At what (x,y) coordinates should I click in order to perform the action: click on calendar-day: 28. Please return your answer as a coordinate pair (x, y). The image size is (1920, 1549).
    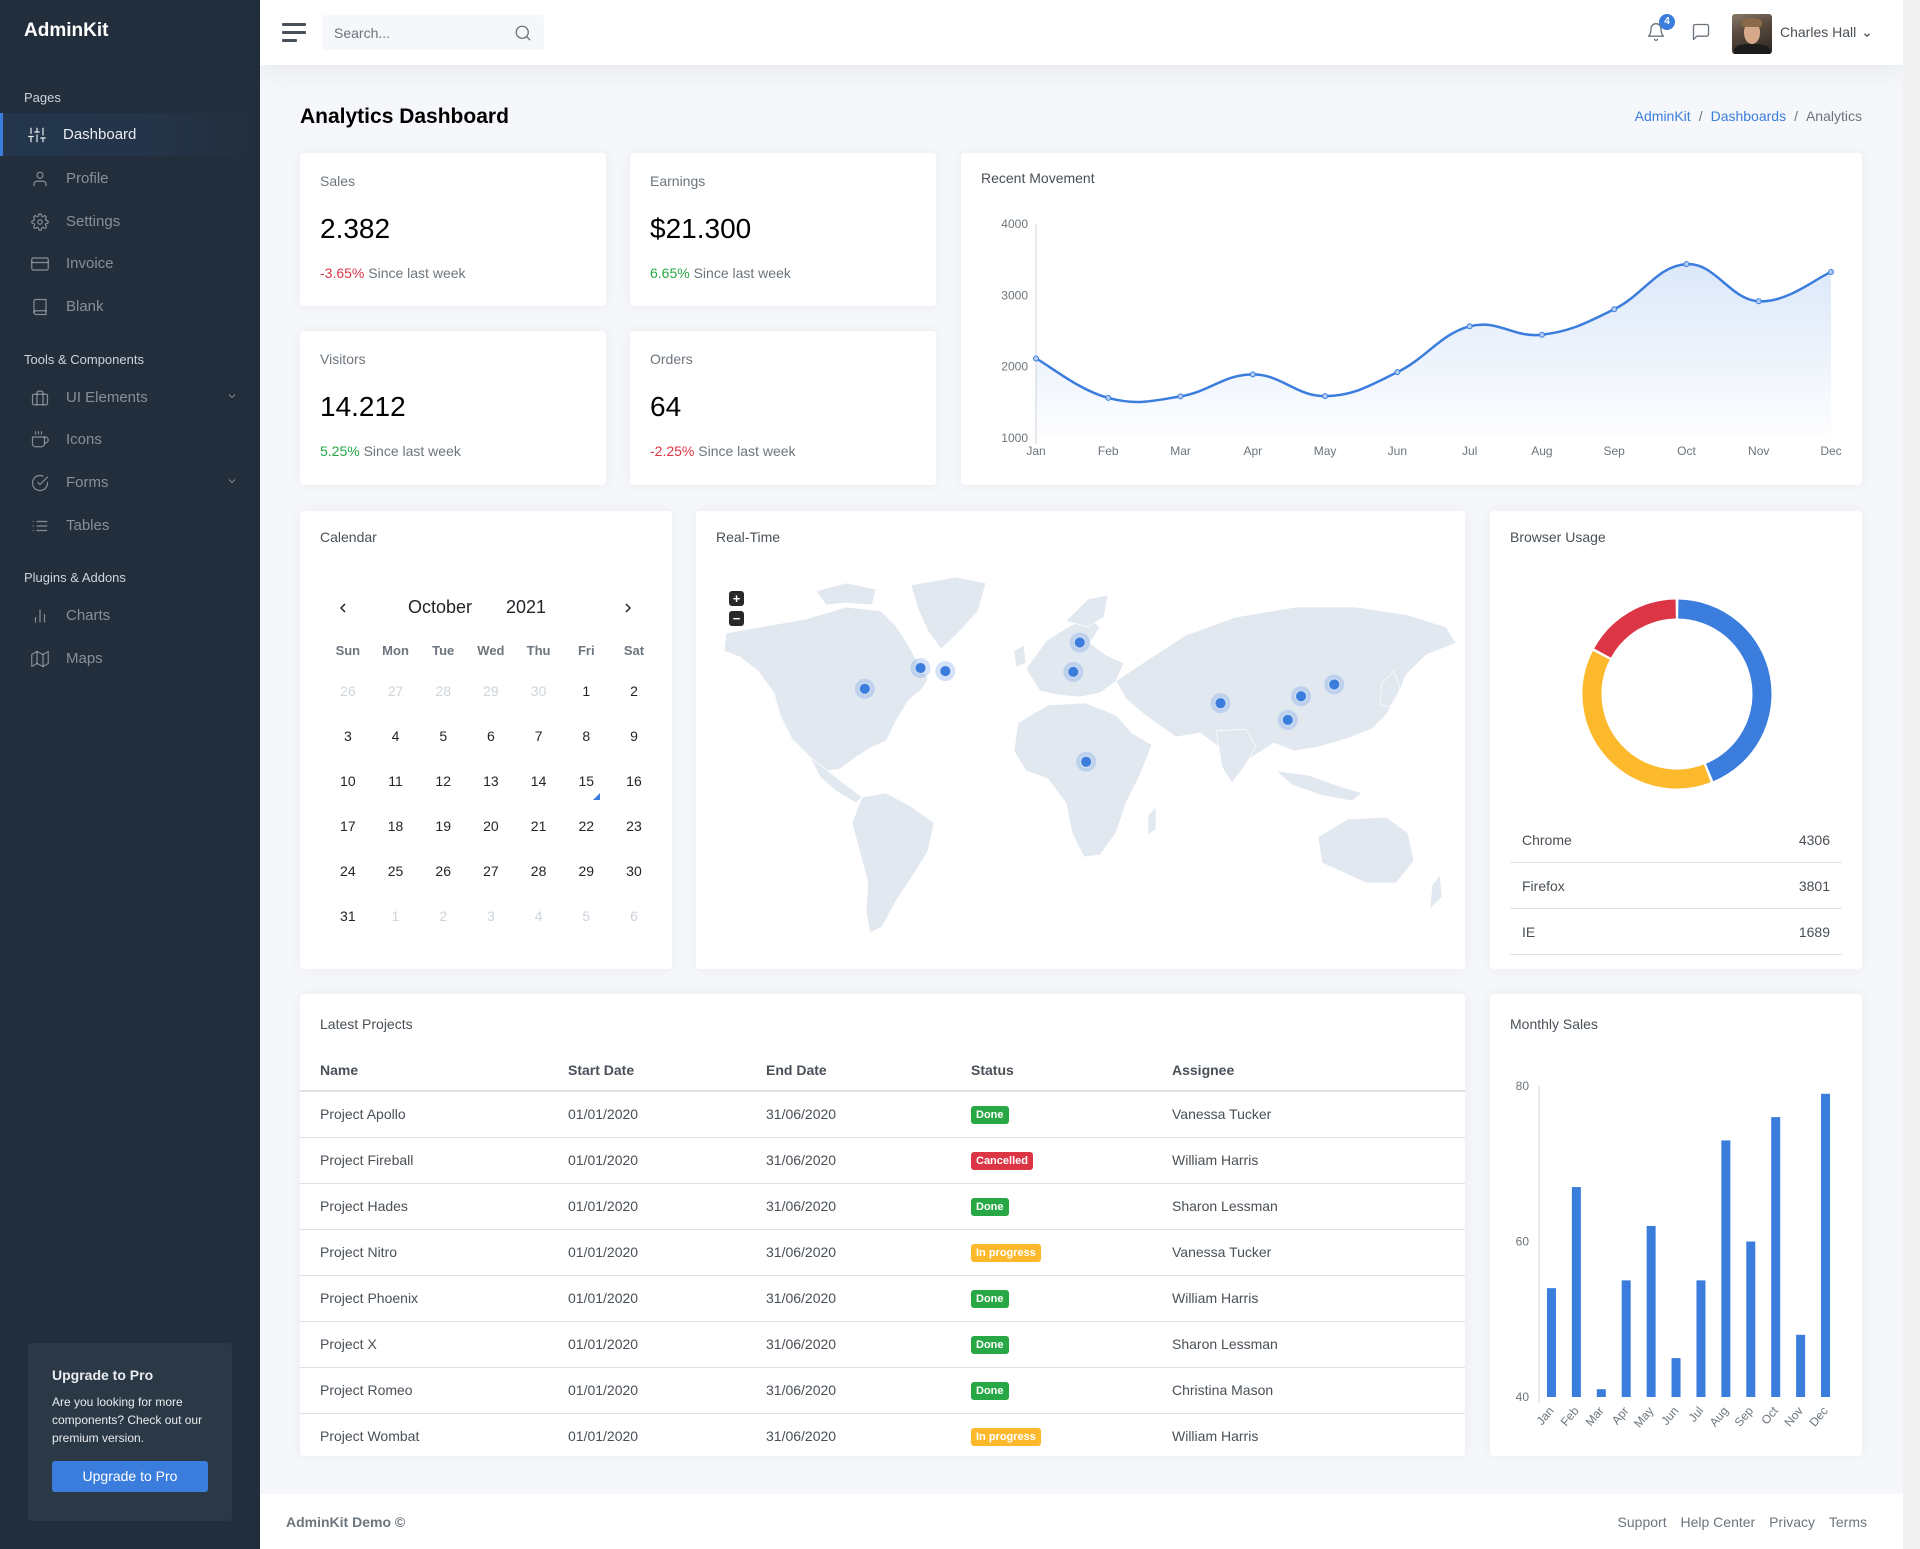
    Looking at the image, I should click on (443, 703).